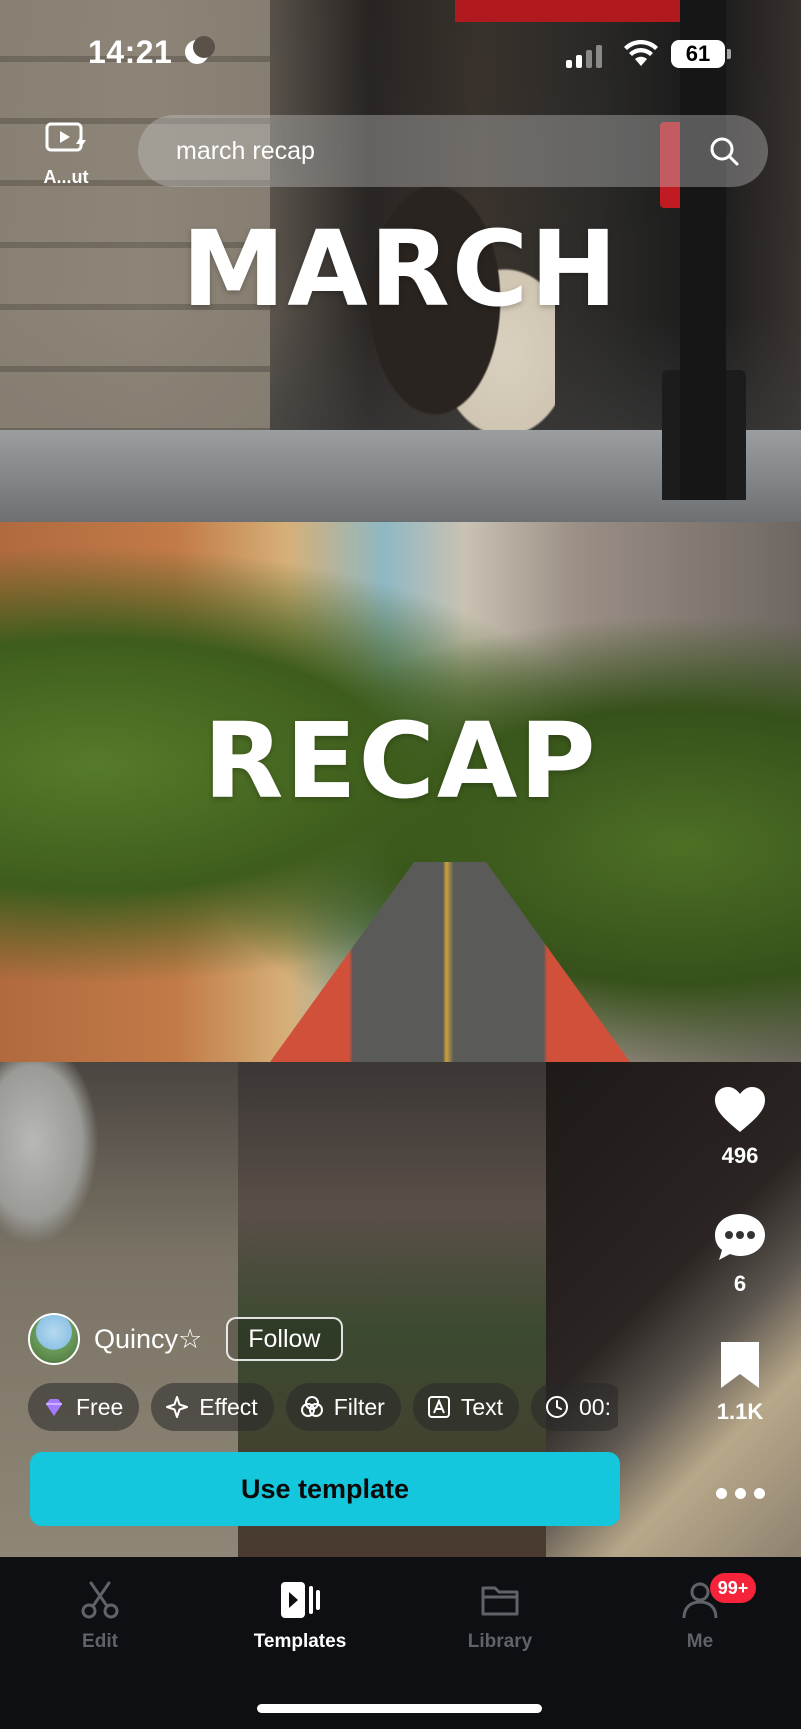  I want to click on like-button: 496, so click(740, 1127).